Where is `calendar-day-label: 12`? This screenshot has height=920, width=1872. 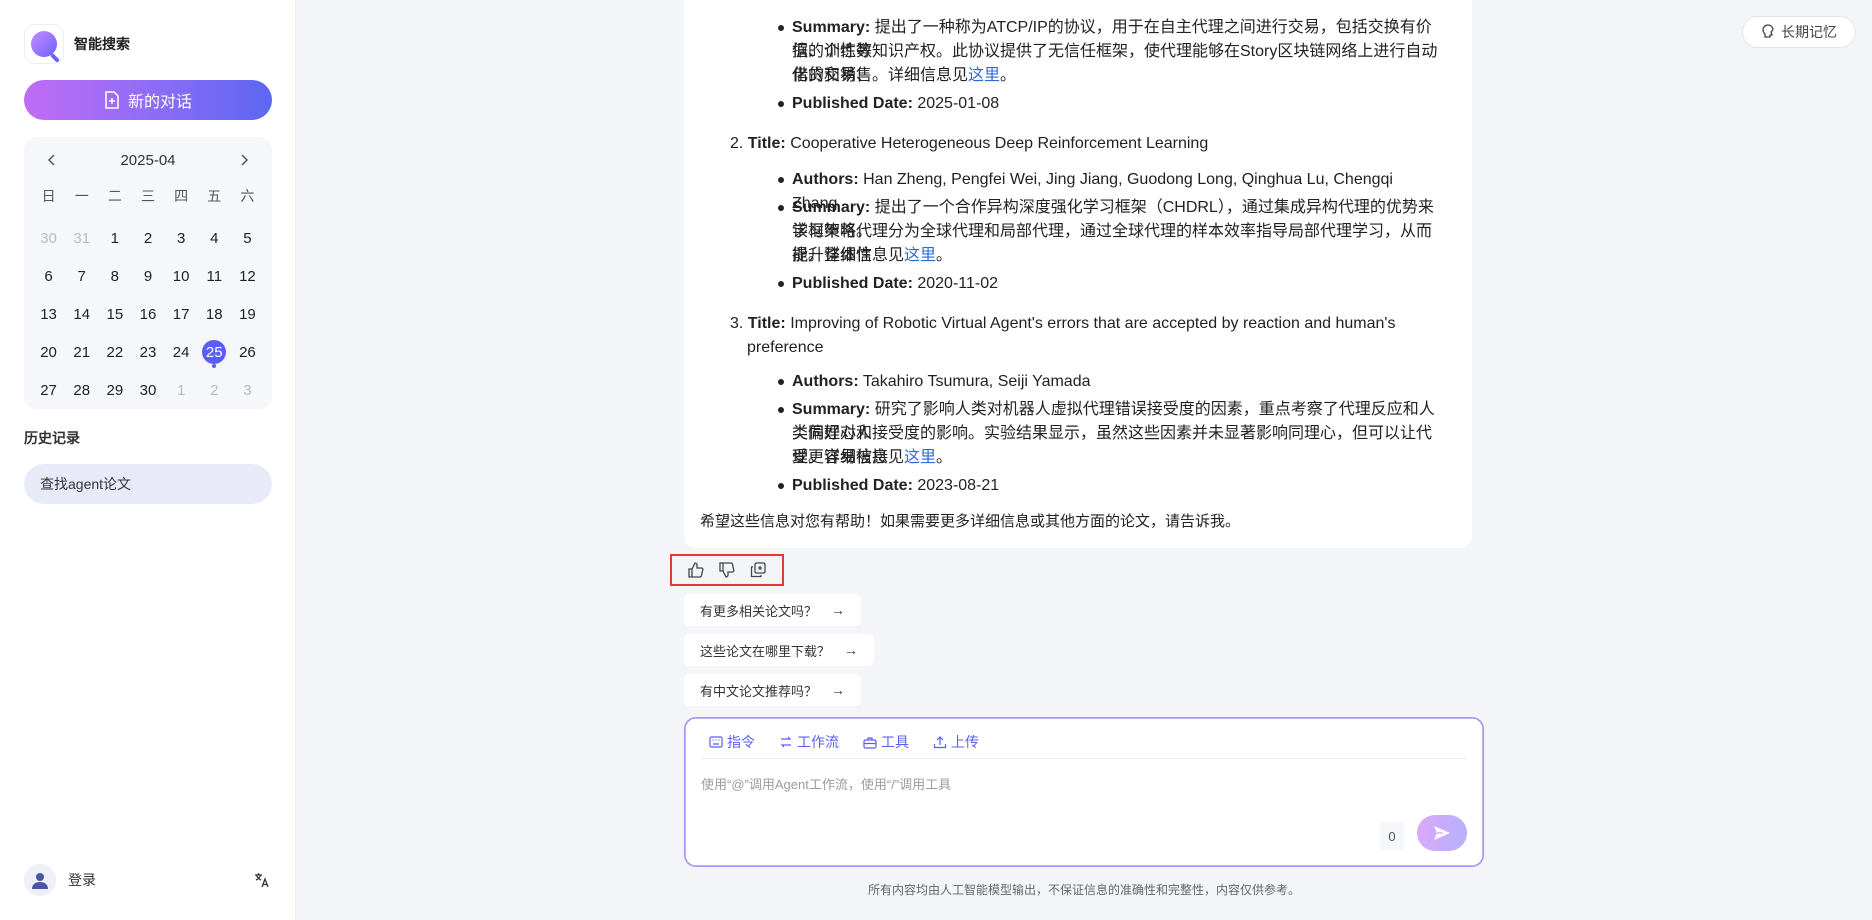 calendar-day-label: 12 is located at coordinates (247, 276).